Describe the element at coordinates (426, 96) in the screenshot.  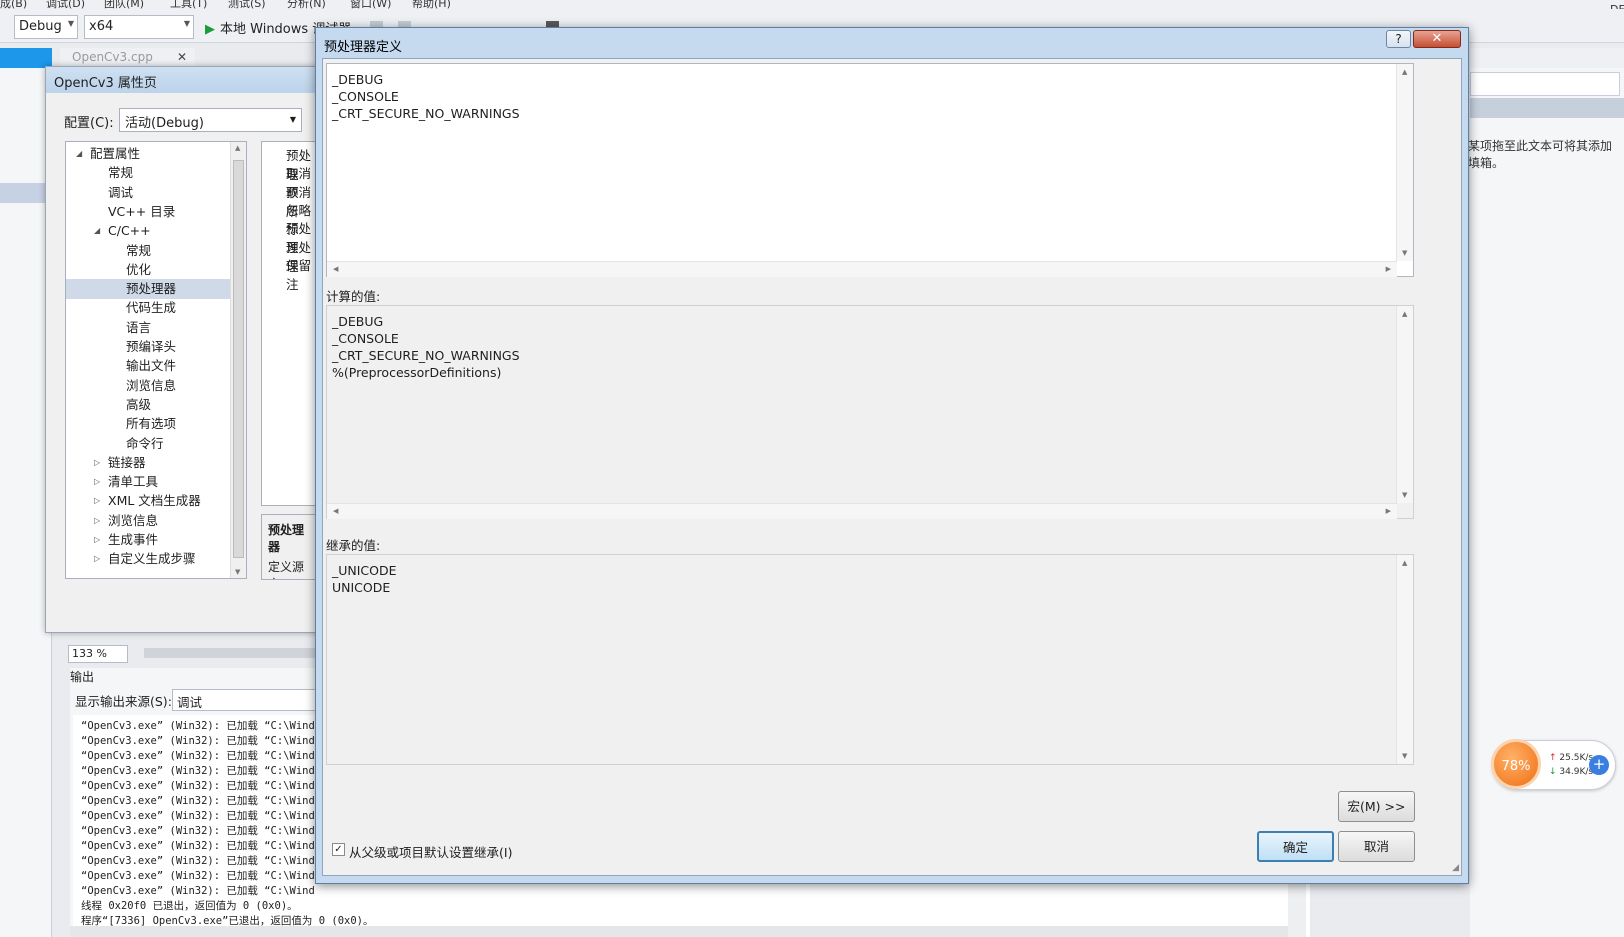
I see `definitions-text: _DEBUG _CONSOLE _CRT_SECURE_NO_WARNINGS` at that location.